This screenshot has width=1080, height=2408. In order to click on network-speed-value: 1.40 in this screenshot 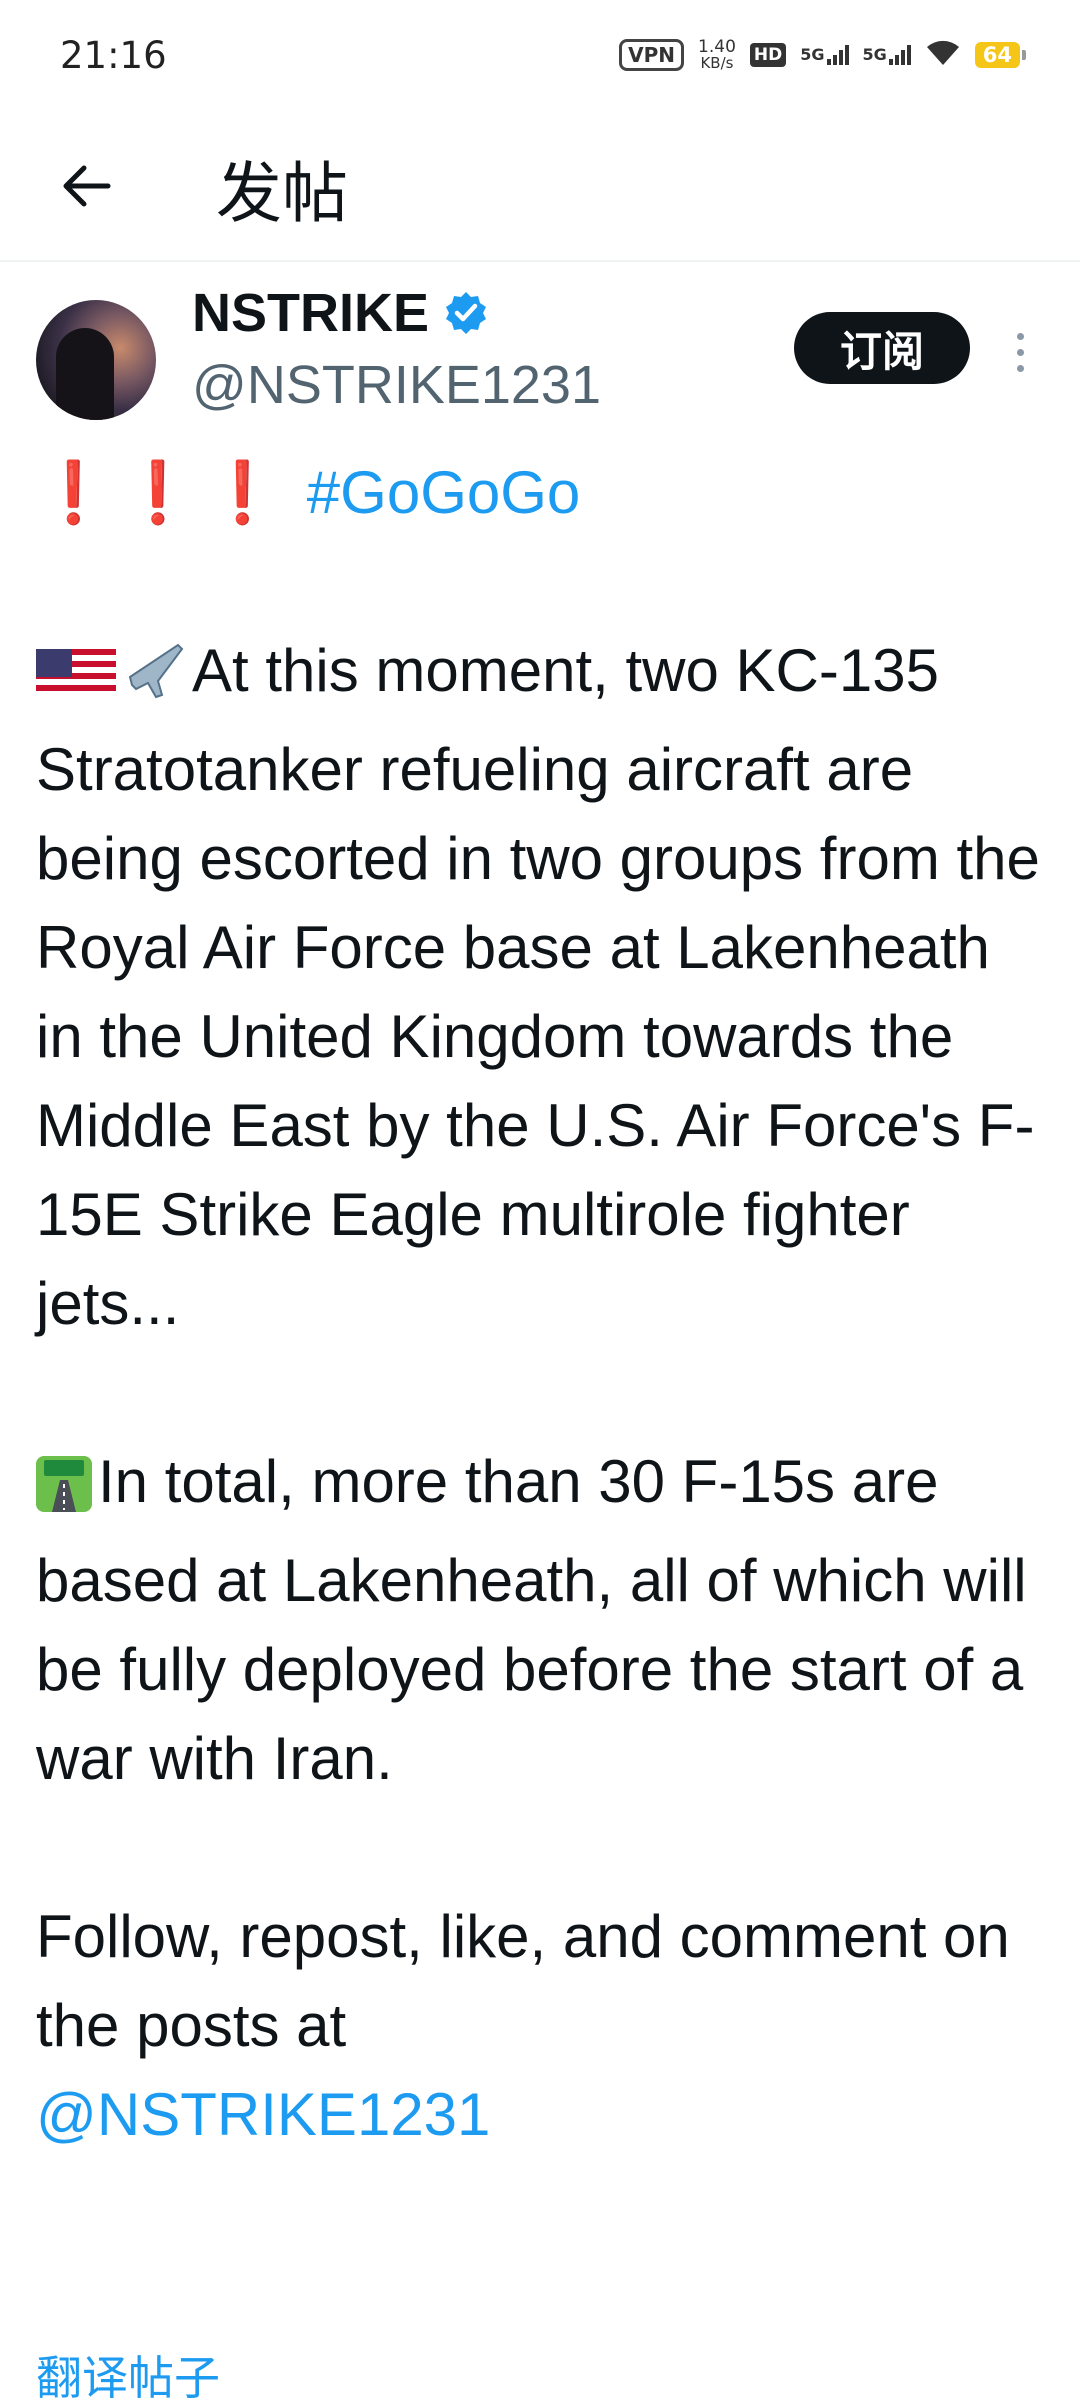, I will do `click(717, 47)`.